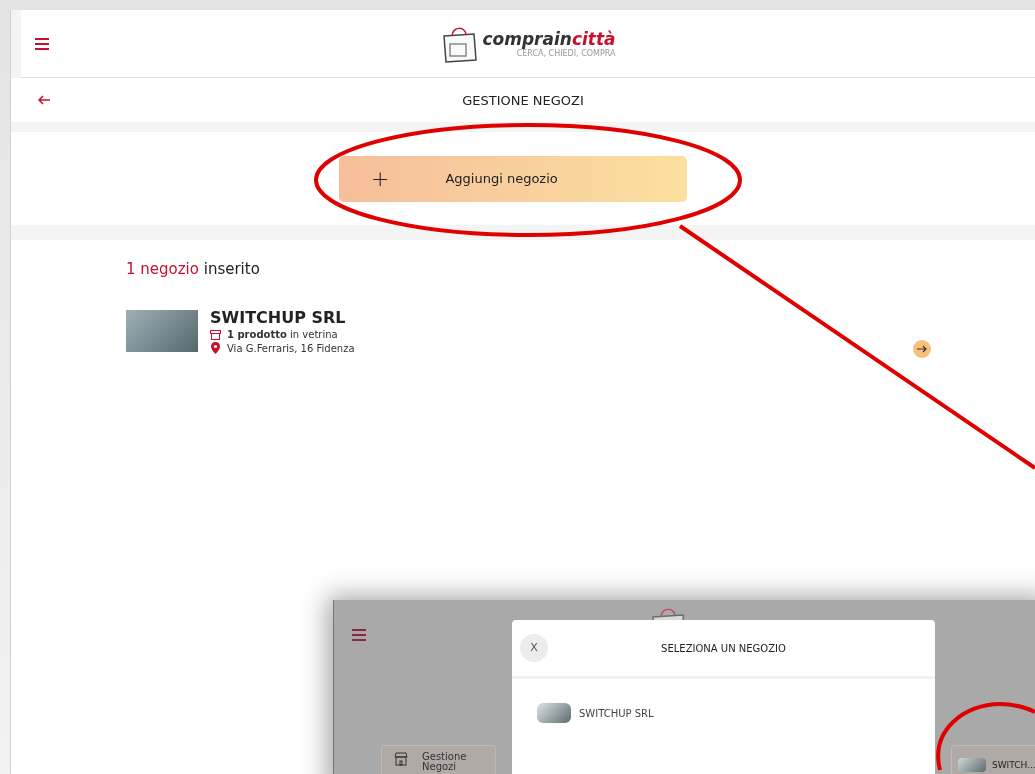 The image size is (1035, 774). I want to click on shop-name: SWITCHUP SRL, so click(282, 317).